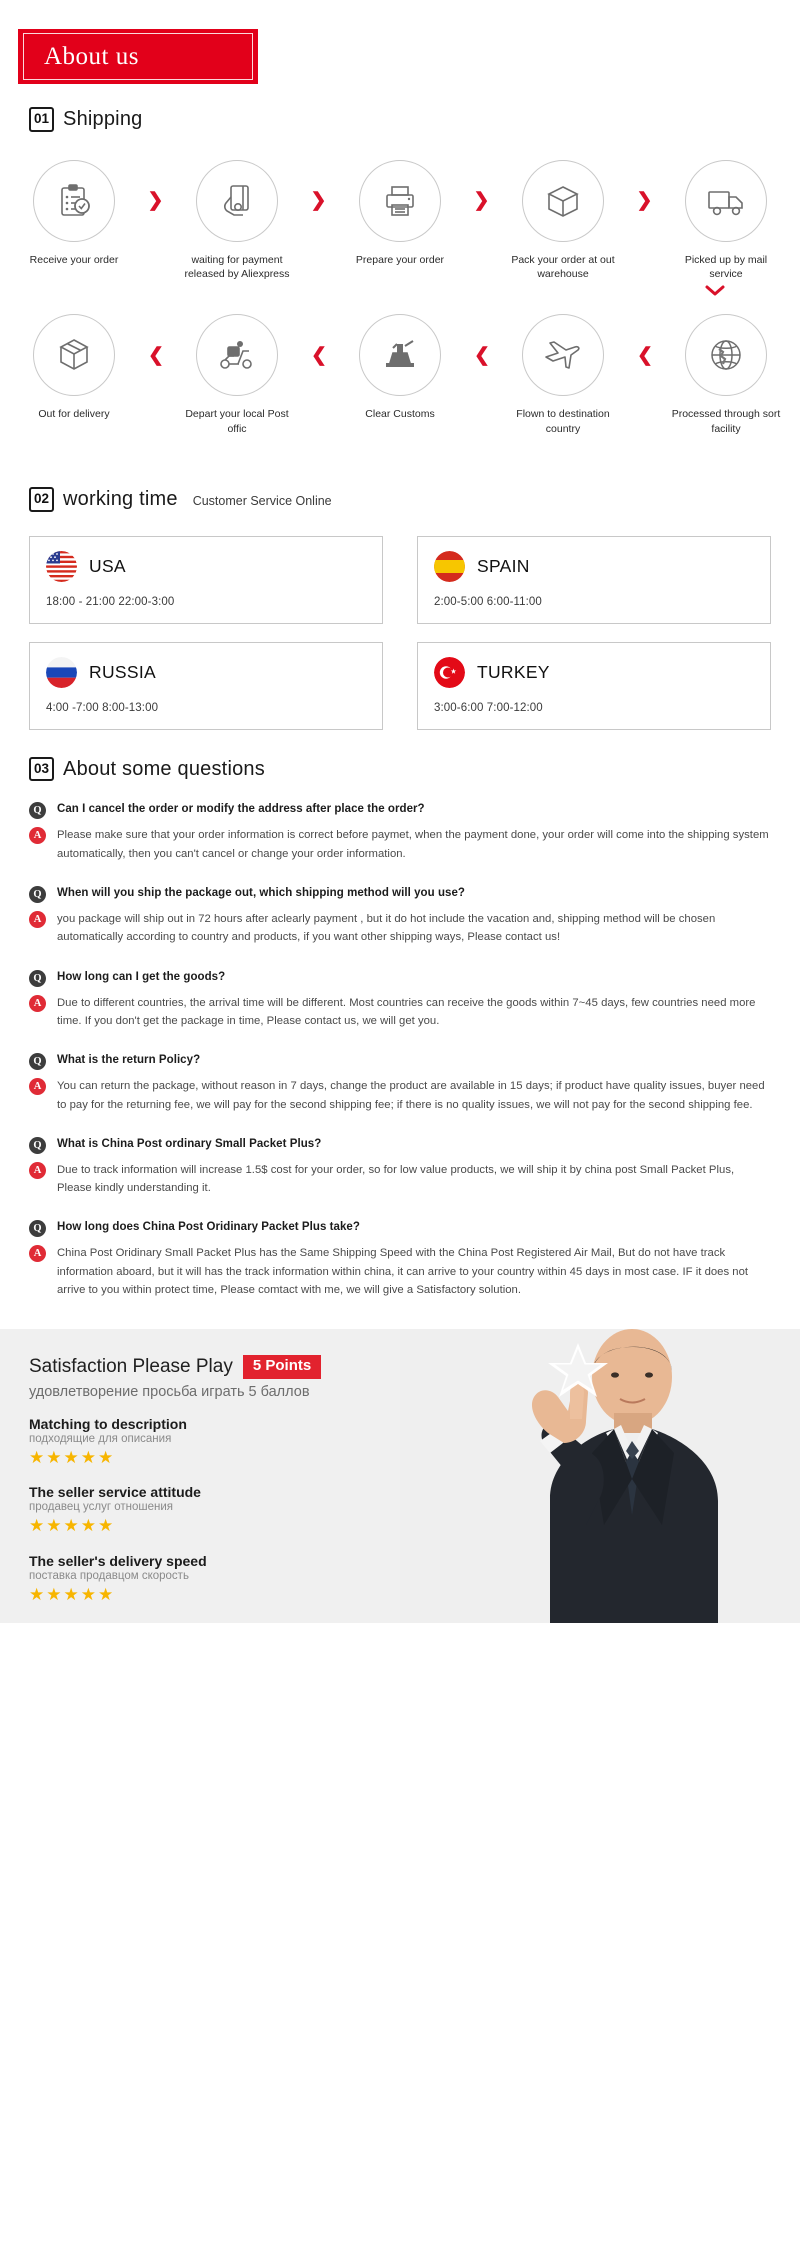 This screenshot has height=2244, width=800. Describe the element at coordinates (400, 120) in the screenshot. I see `shipping-section-heading: 01 Shipping` at that location.